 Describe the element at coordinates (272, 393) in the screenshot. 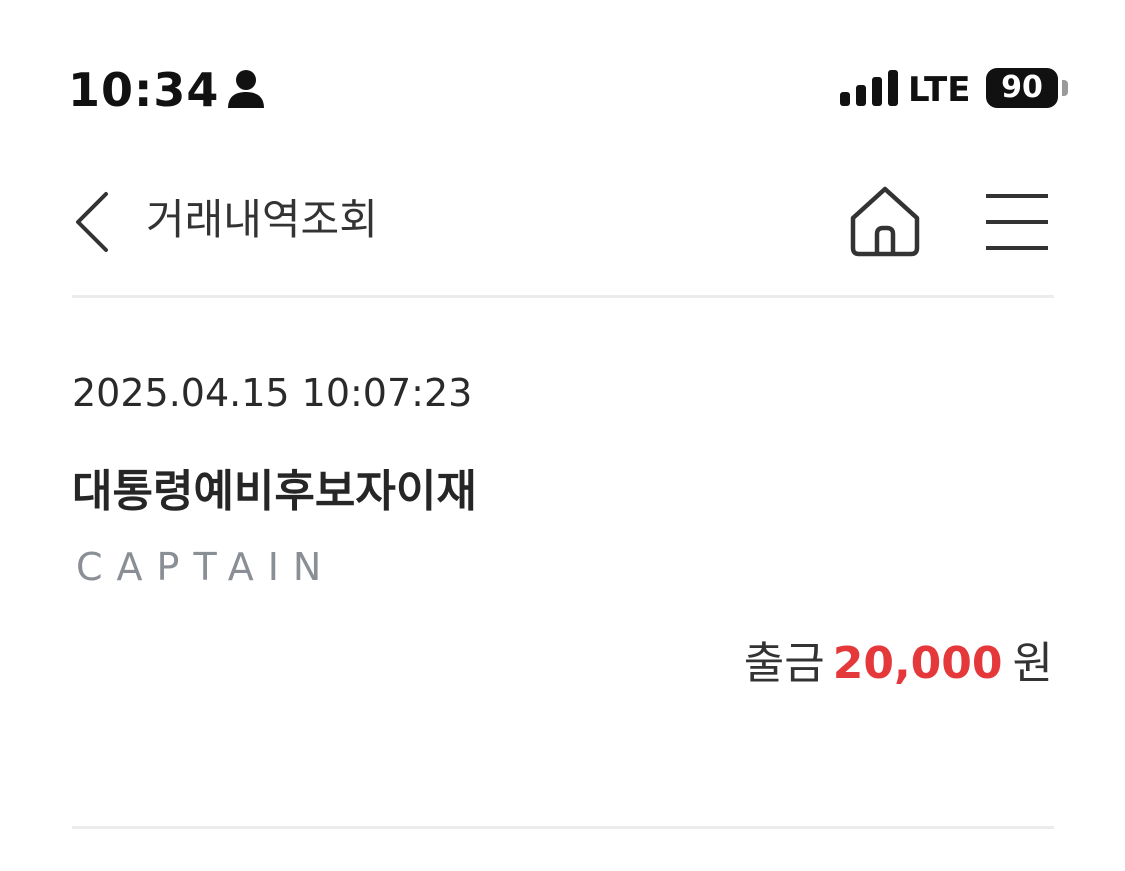

I see `transaction-datetime: 2025.04.15 10:07:23` at that location.